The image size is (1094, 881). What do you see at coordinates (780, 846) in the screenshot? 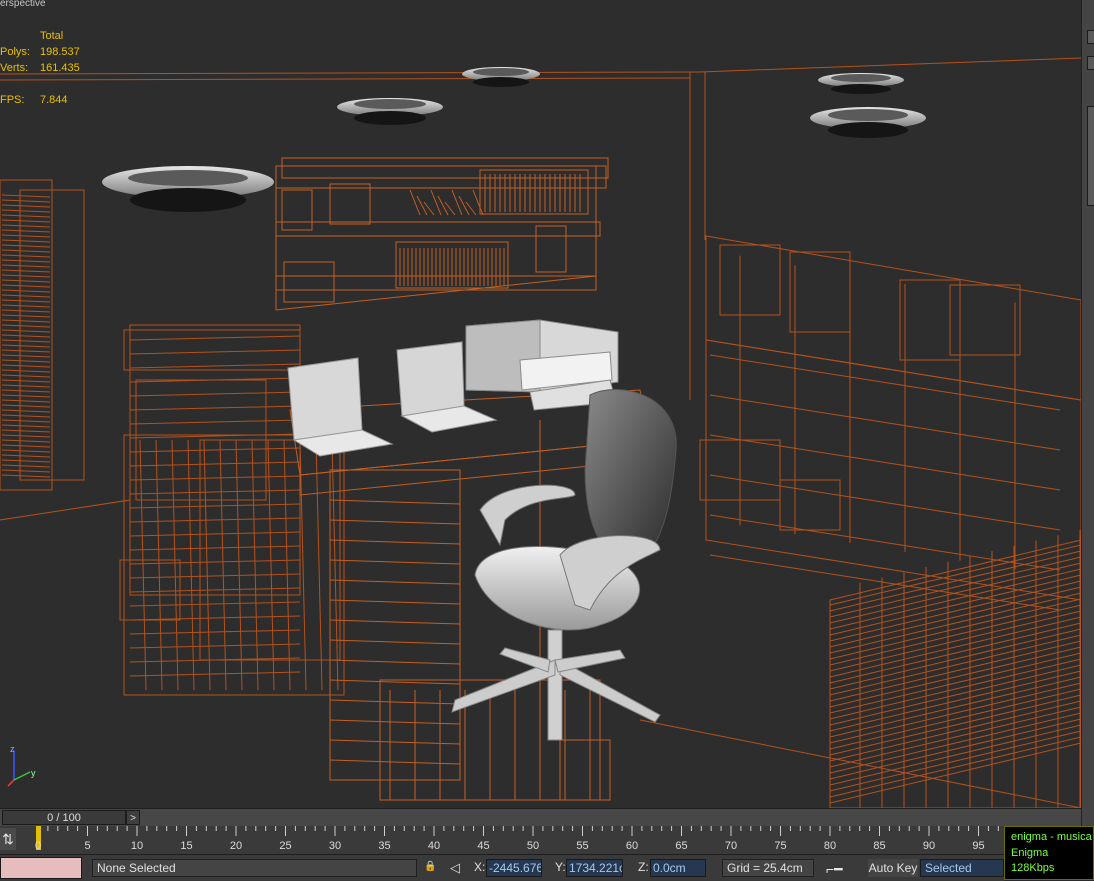
I see `ruler-tick-label: 75` at bounding box center [780, 846].